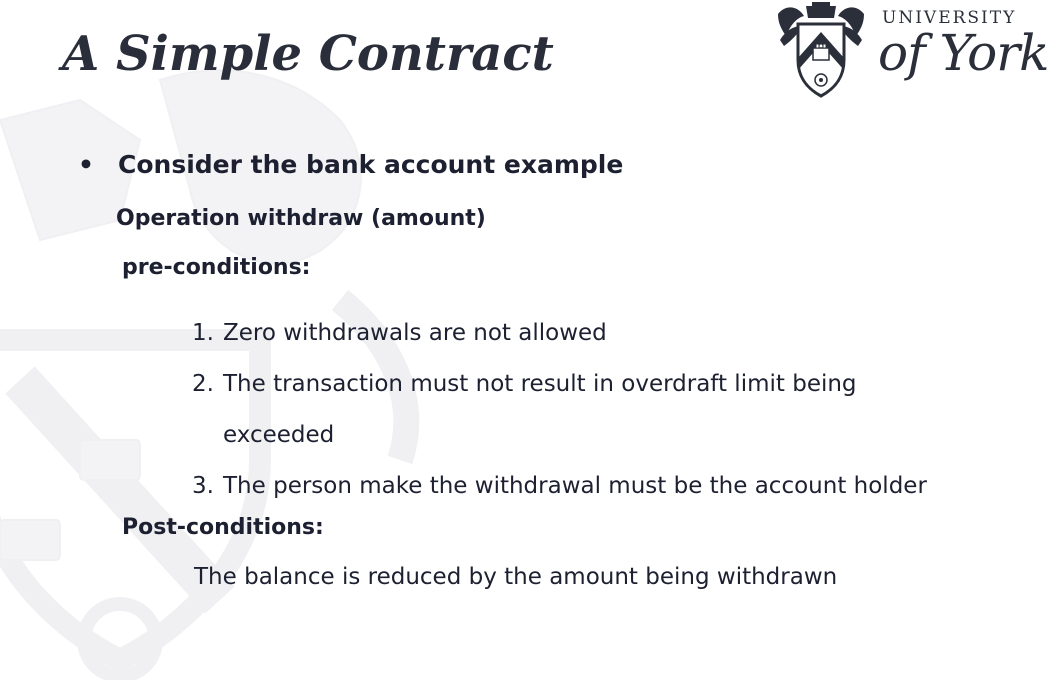  I want to click on bullet-item: • Consider the bank account example, so click(350, 164).